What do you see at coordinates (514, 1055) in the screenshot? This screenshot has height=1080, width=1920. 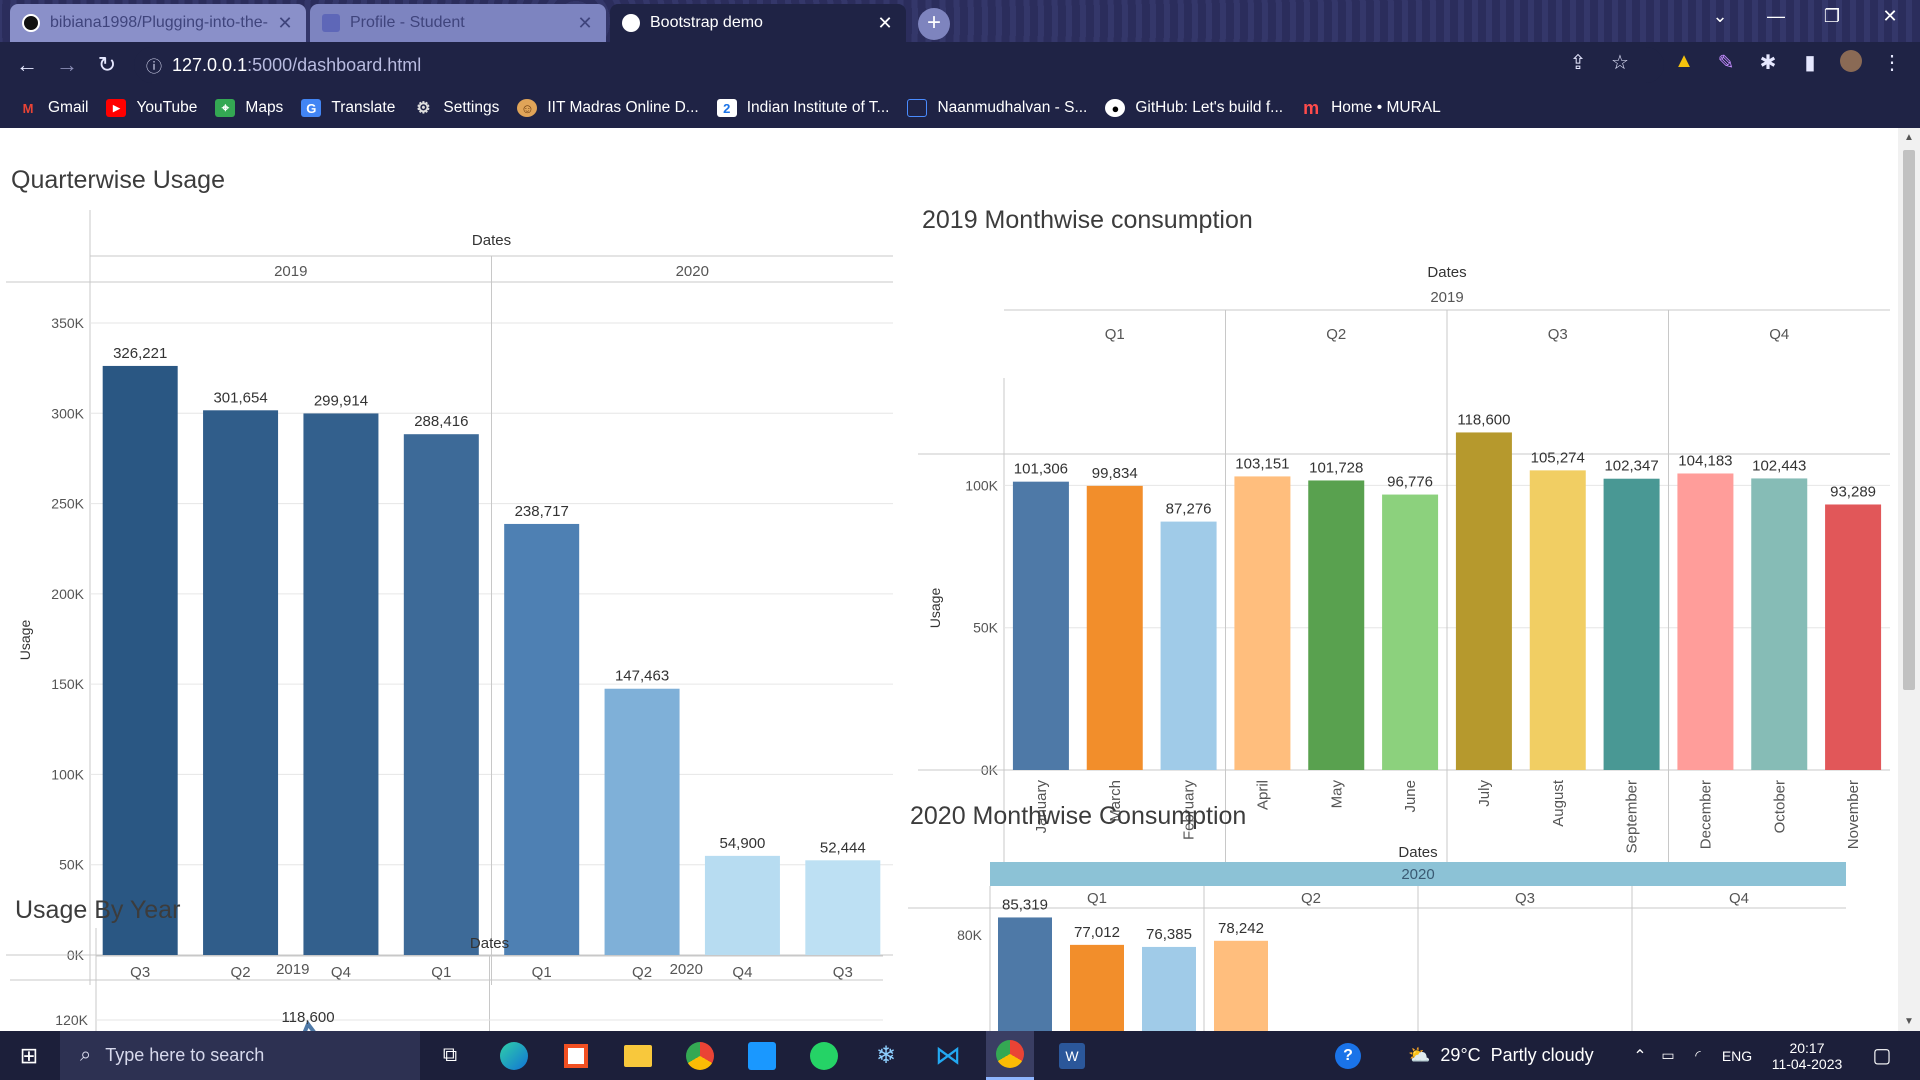 I see `edge-icon` at bounding box center [514, 1055].